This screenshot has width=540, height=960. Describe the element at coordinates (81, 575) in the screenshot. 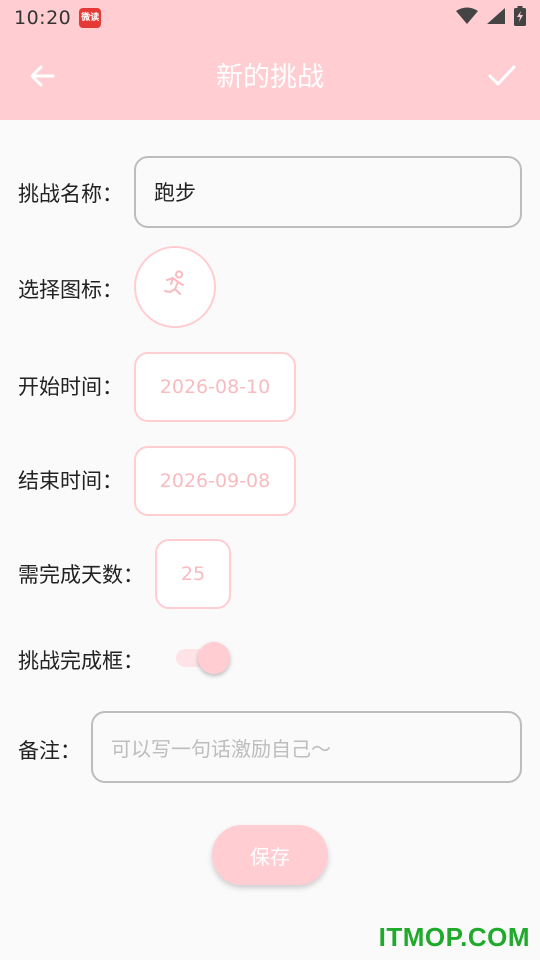

I see `days-required-label: 需完成天数：` at that location.